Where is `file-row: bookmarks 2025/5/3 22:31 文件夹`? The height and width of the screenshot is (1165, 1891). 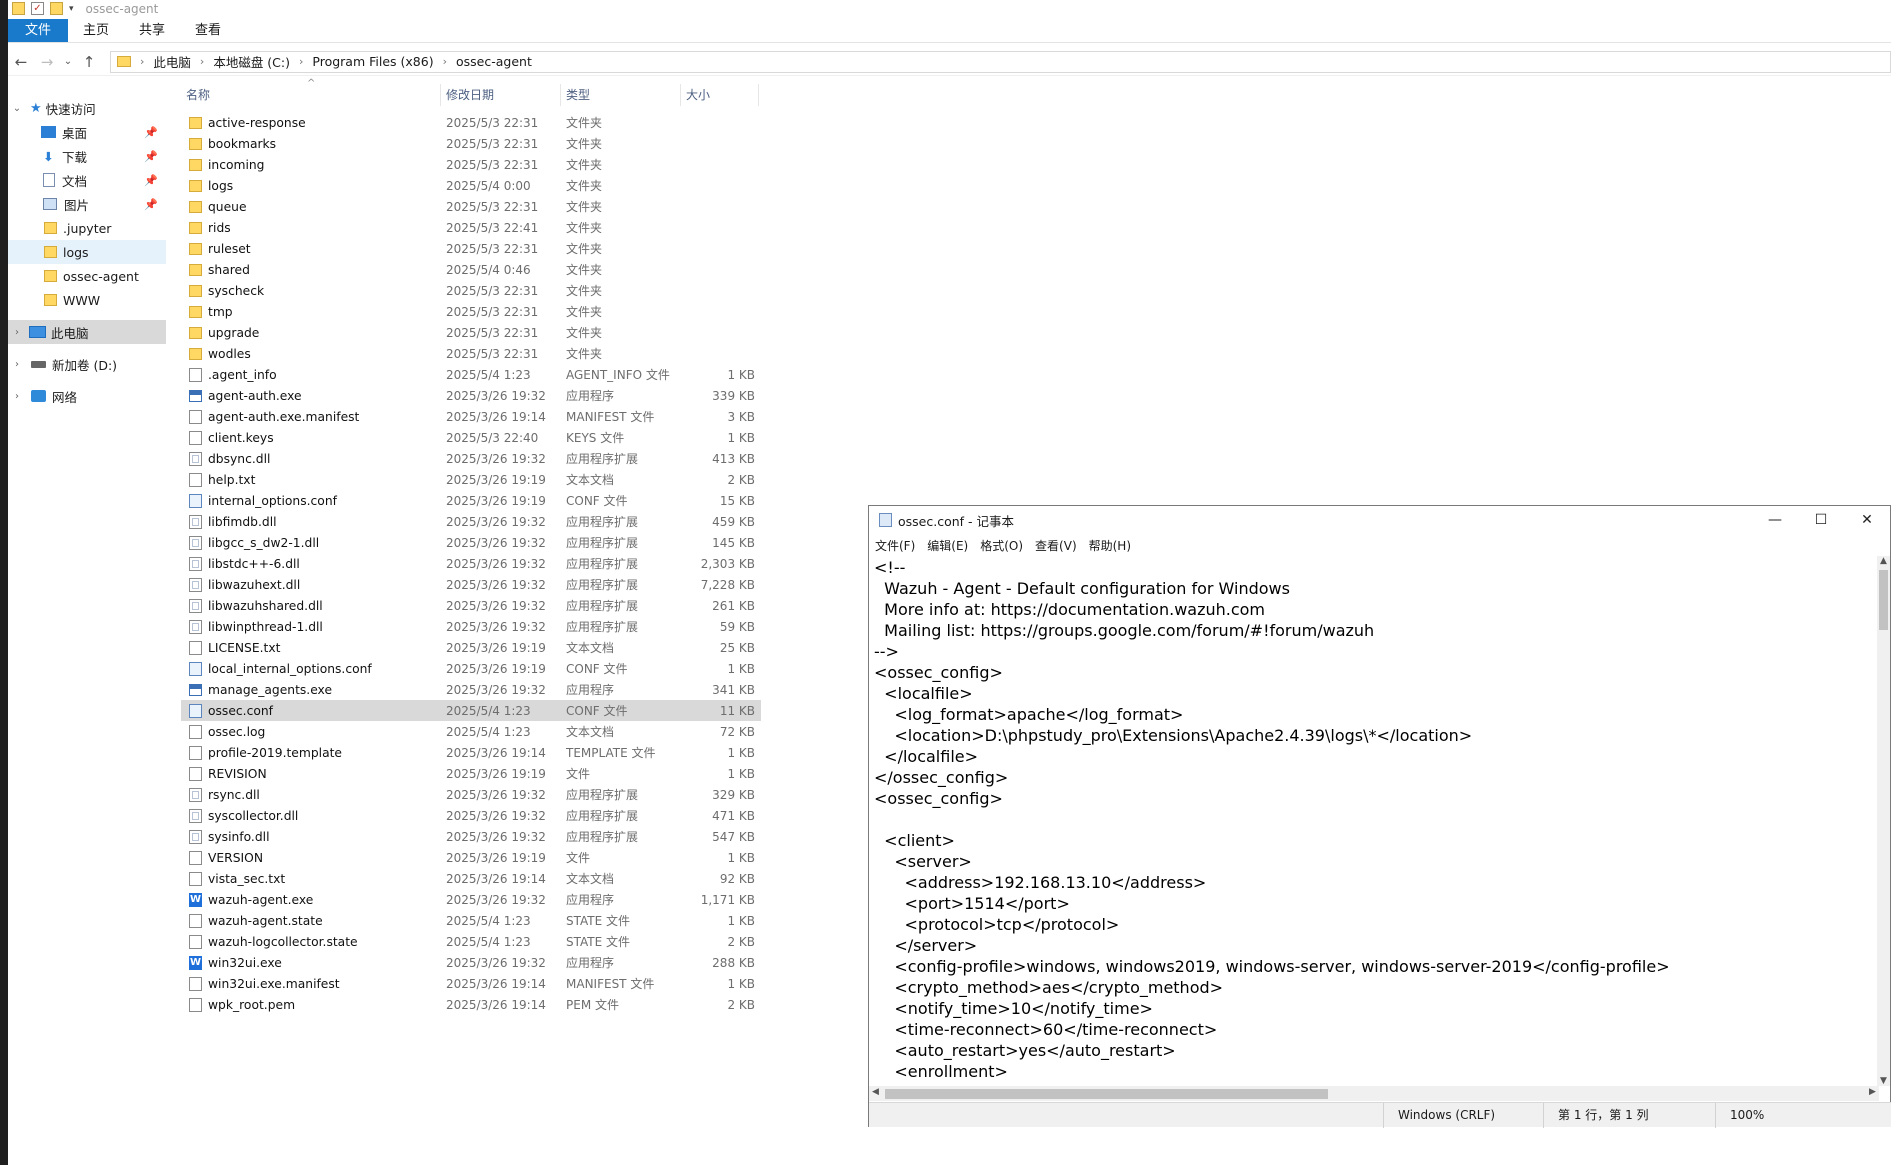
file-row: bookmarks 2025/5/3 22:31 文件夹 is located at coordinates (471, 143).